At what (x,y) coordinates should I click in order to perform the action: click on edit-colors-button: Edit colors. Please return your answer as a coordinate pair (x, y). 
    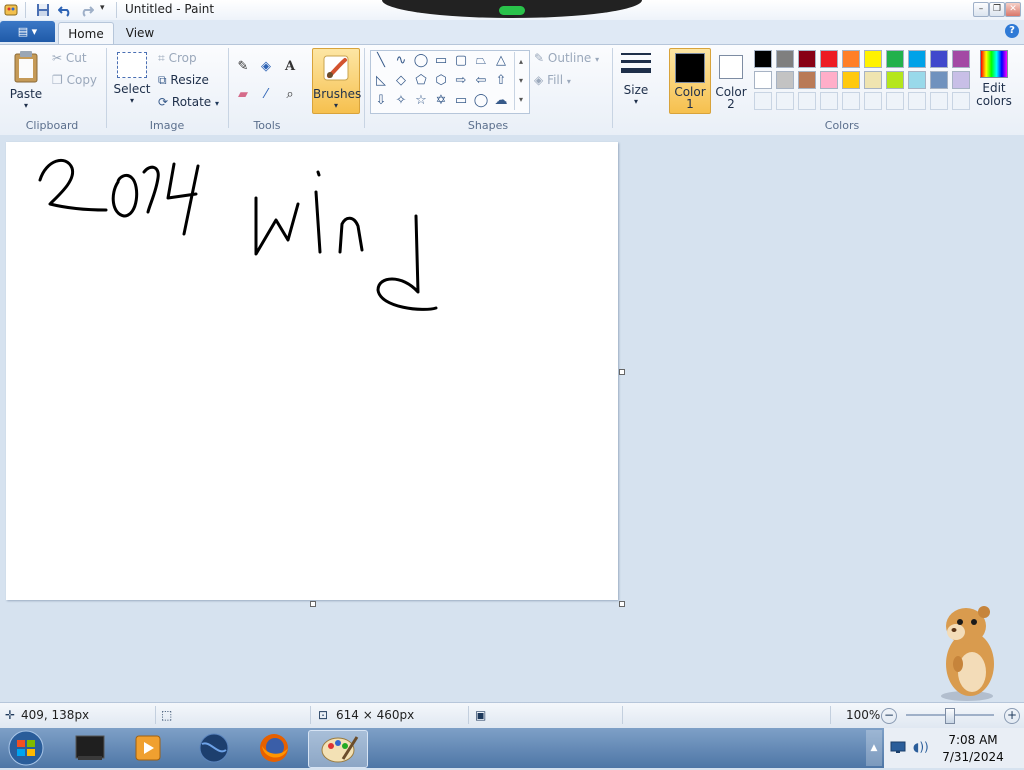
    Looking at the image, I should click on (994, 81).